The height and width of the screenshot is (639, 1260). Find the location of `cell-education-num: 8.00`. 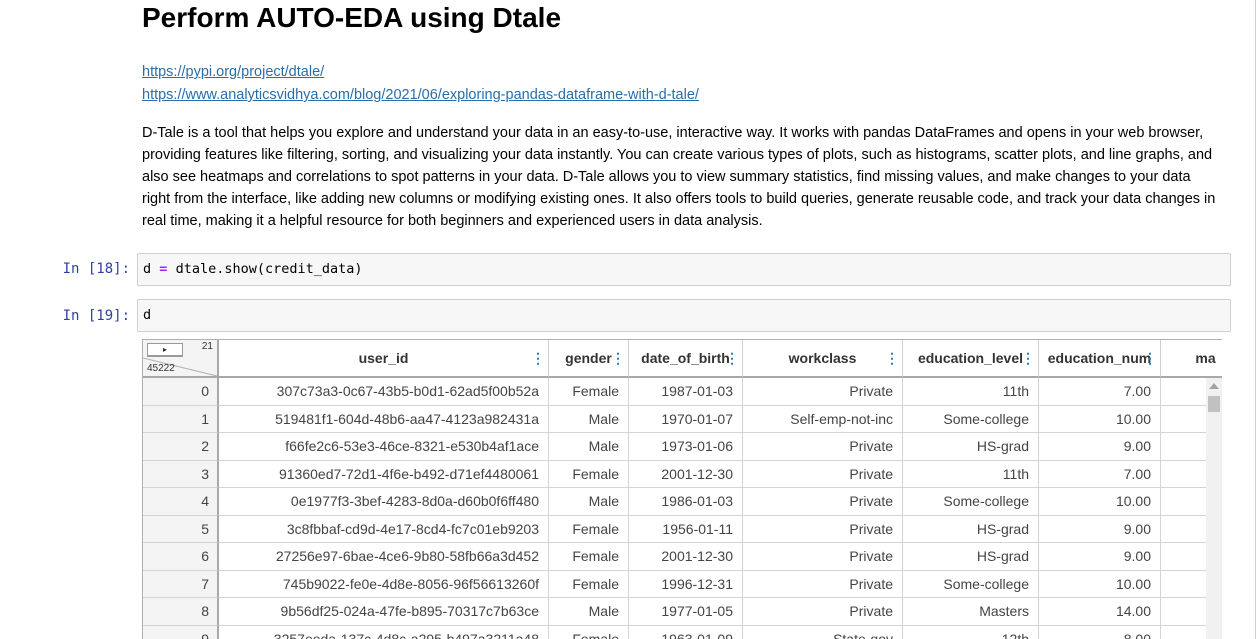

cell-education-num: 8.00 is located at coordinates (1100, 632).